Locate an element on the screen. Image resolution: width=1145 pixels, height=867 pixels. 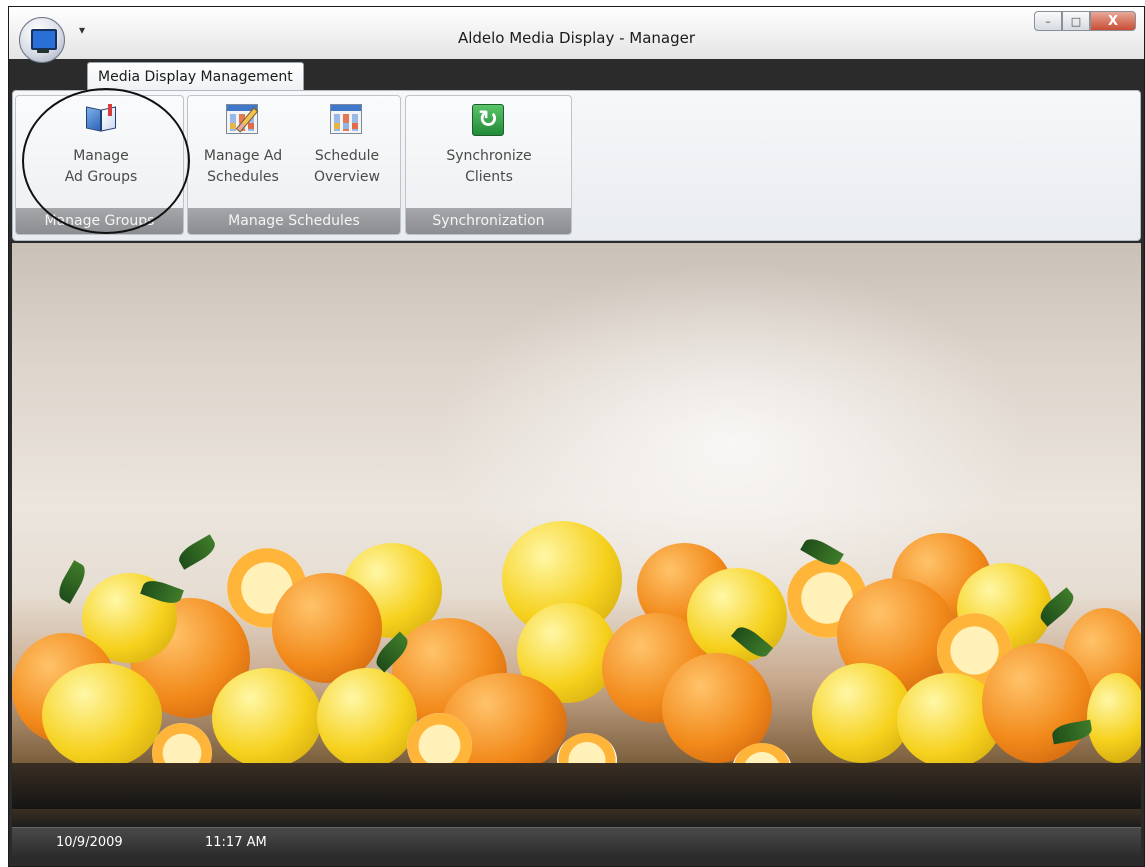
button-label-line2: Clients is located at coordinates (489, 177).